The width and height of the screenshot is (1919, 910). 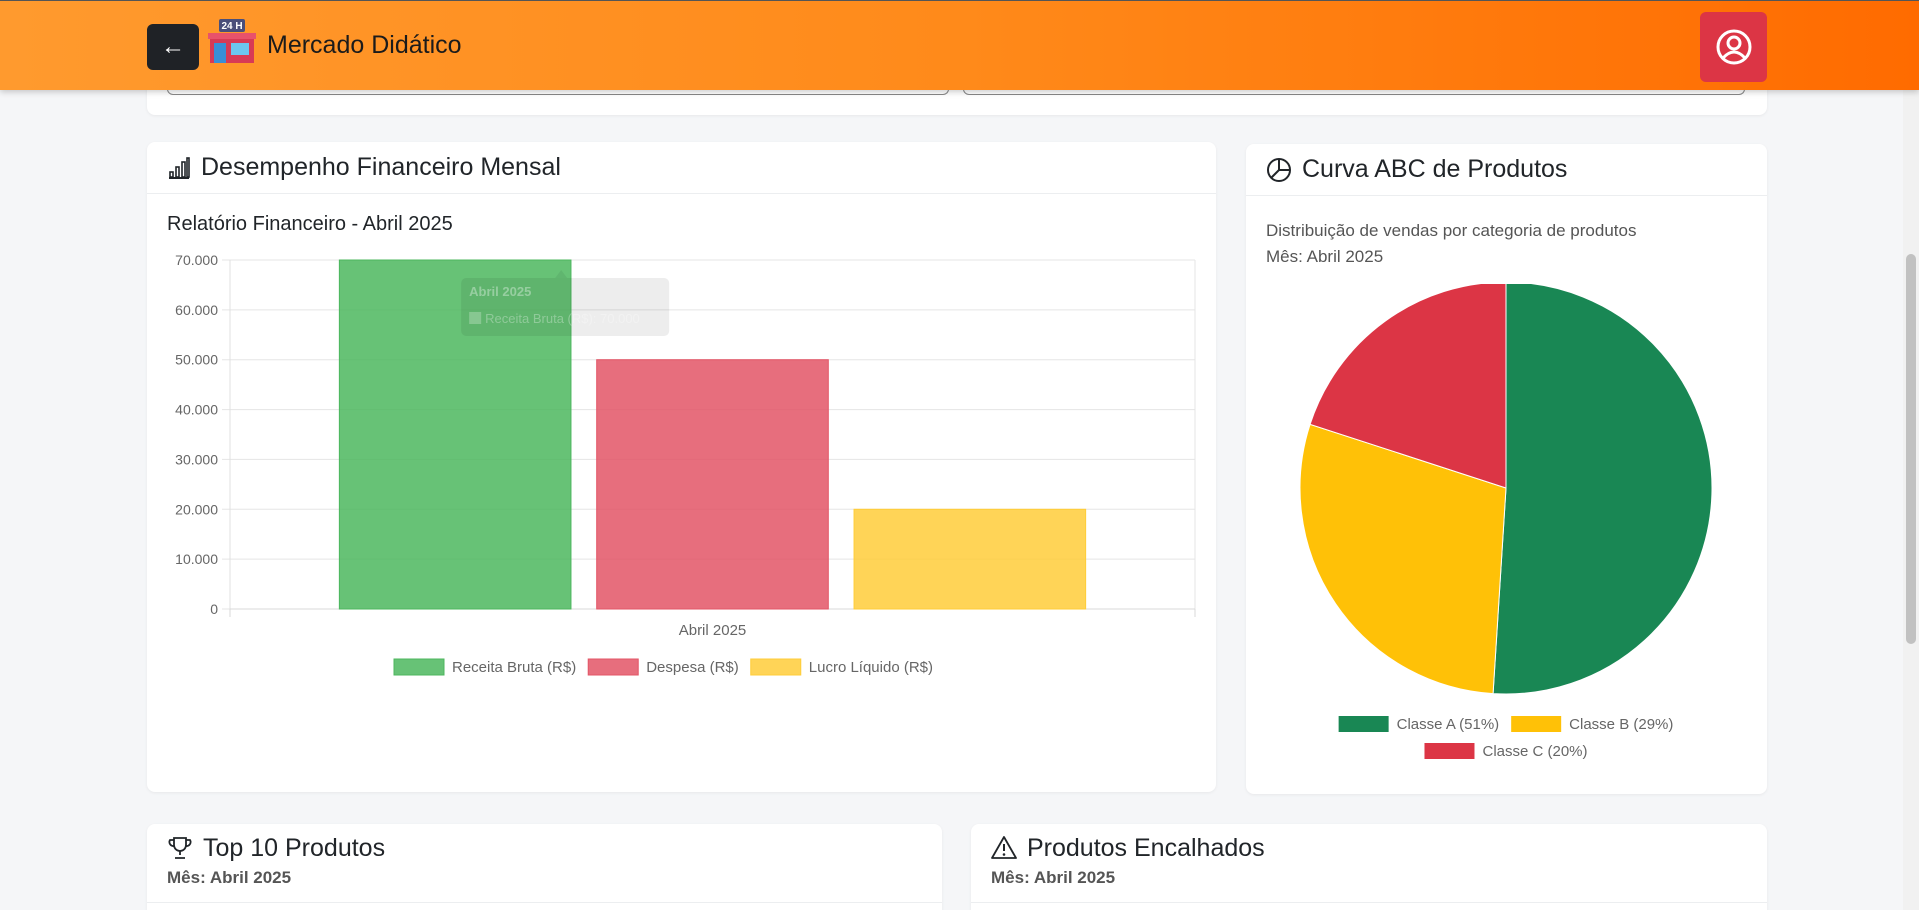 What do you see at coordinates (179, 167) in the screenshot?
I see `bar-chart-icon` at bounding box center [179, 167].